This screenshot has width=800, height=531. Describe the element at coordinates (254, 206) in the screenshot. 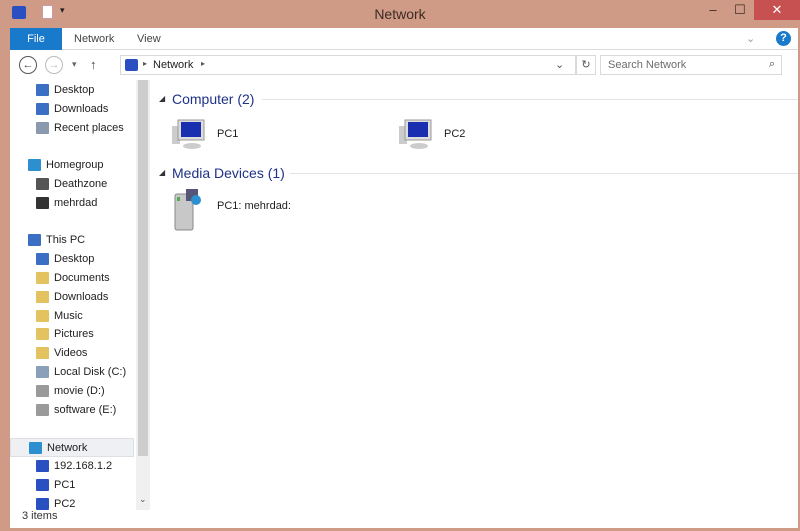

I see `item-label: PC1: mehrdad:` at that location.